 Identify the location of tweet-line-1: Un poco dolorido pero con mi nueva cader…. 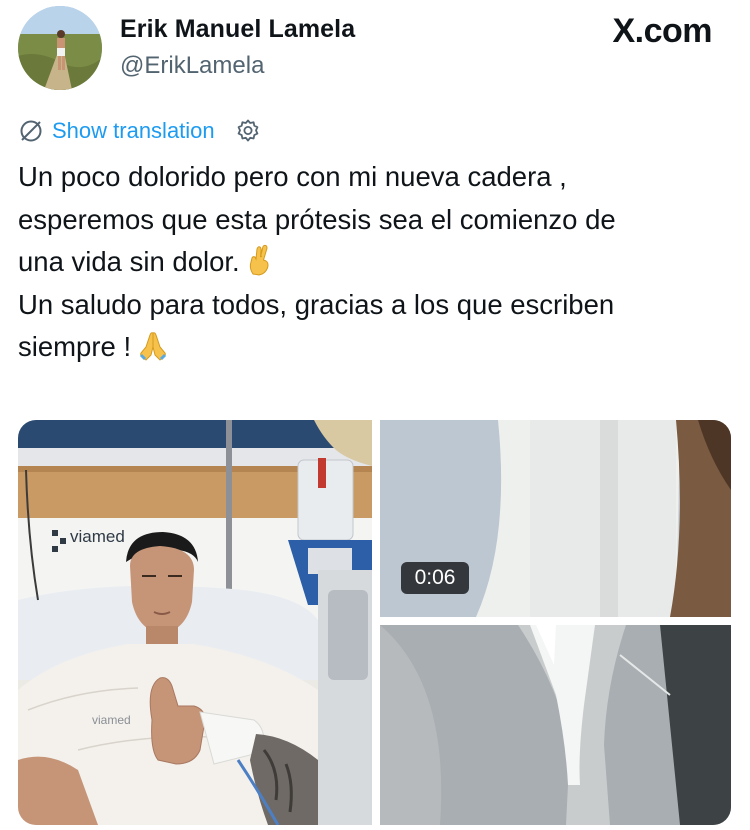
(292, 176).